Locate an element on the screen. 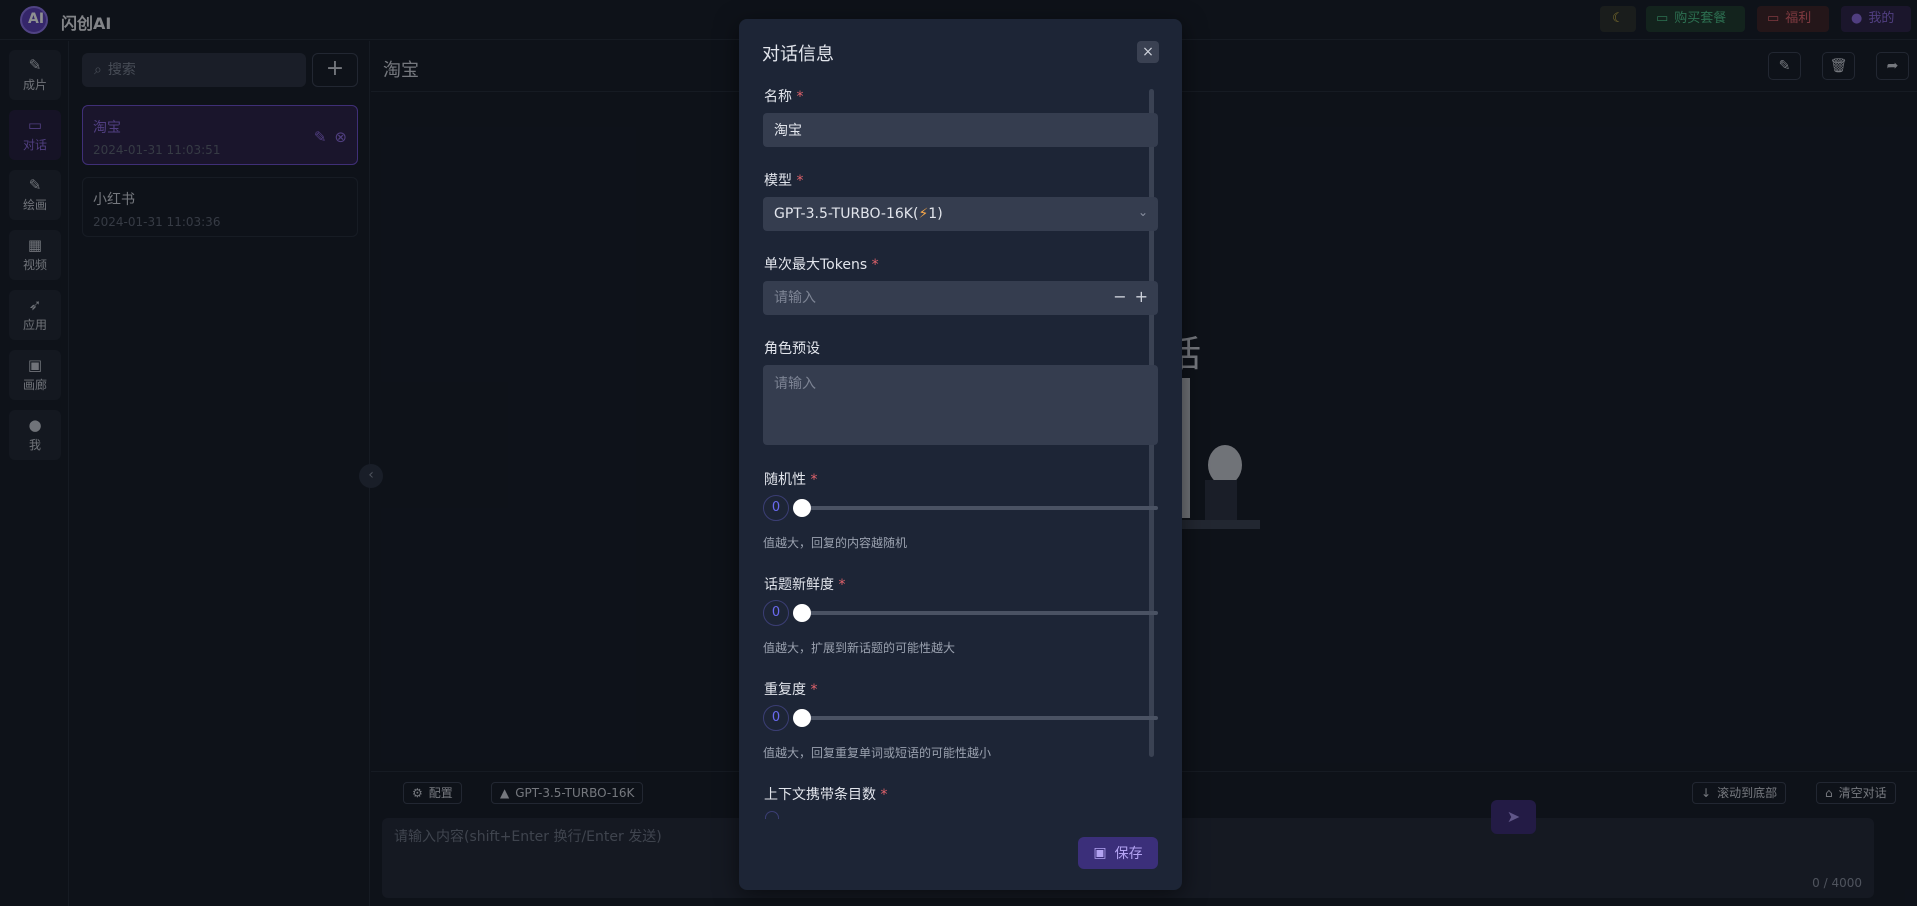 The image size is (1917, 906). bolt-icon: ⚡ is located at coordinates (923, 214).